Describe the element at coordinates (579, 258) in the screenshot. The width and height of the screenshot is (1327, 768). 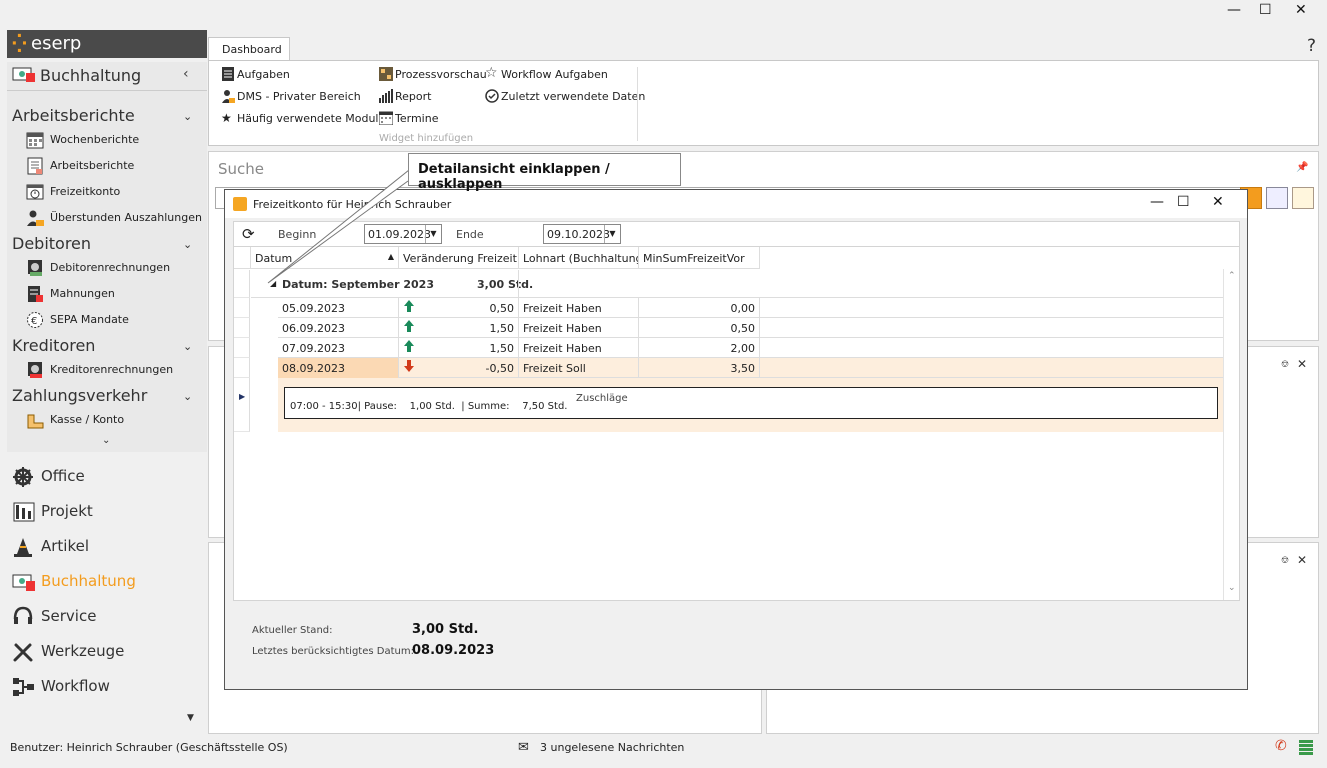
I see `column-header-lohnart: Lohnart (Buchhaltung)` at that location.